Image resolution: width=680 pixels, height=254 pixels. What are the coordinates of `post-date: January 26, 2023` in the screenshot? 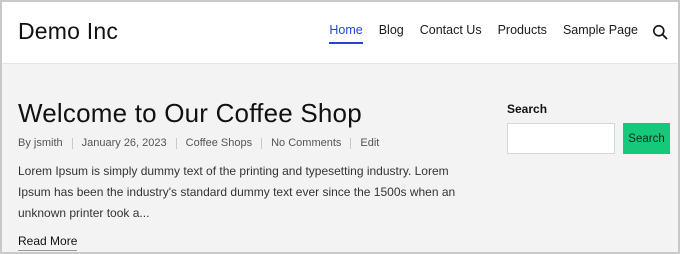 It's located at (124, 143).